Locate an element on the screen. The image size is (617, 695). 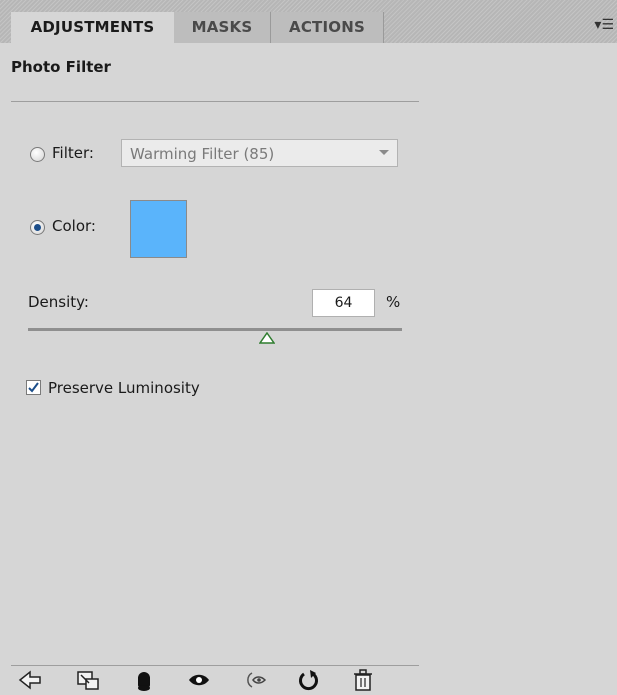
filter-radio is located at coordinates (37, 154).